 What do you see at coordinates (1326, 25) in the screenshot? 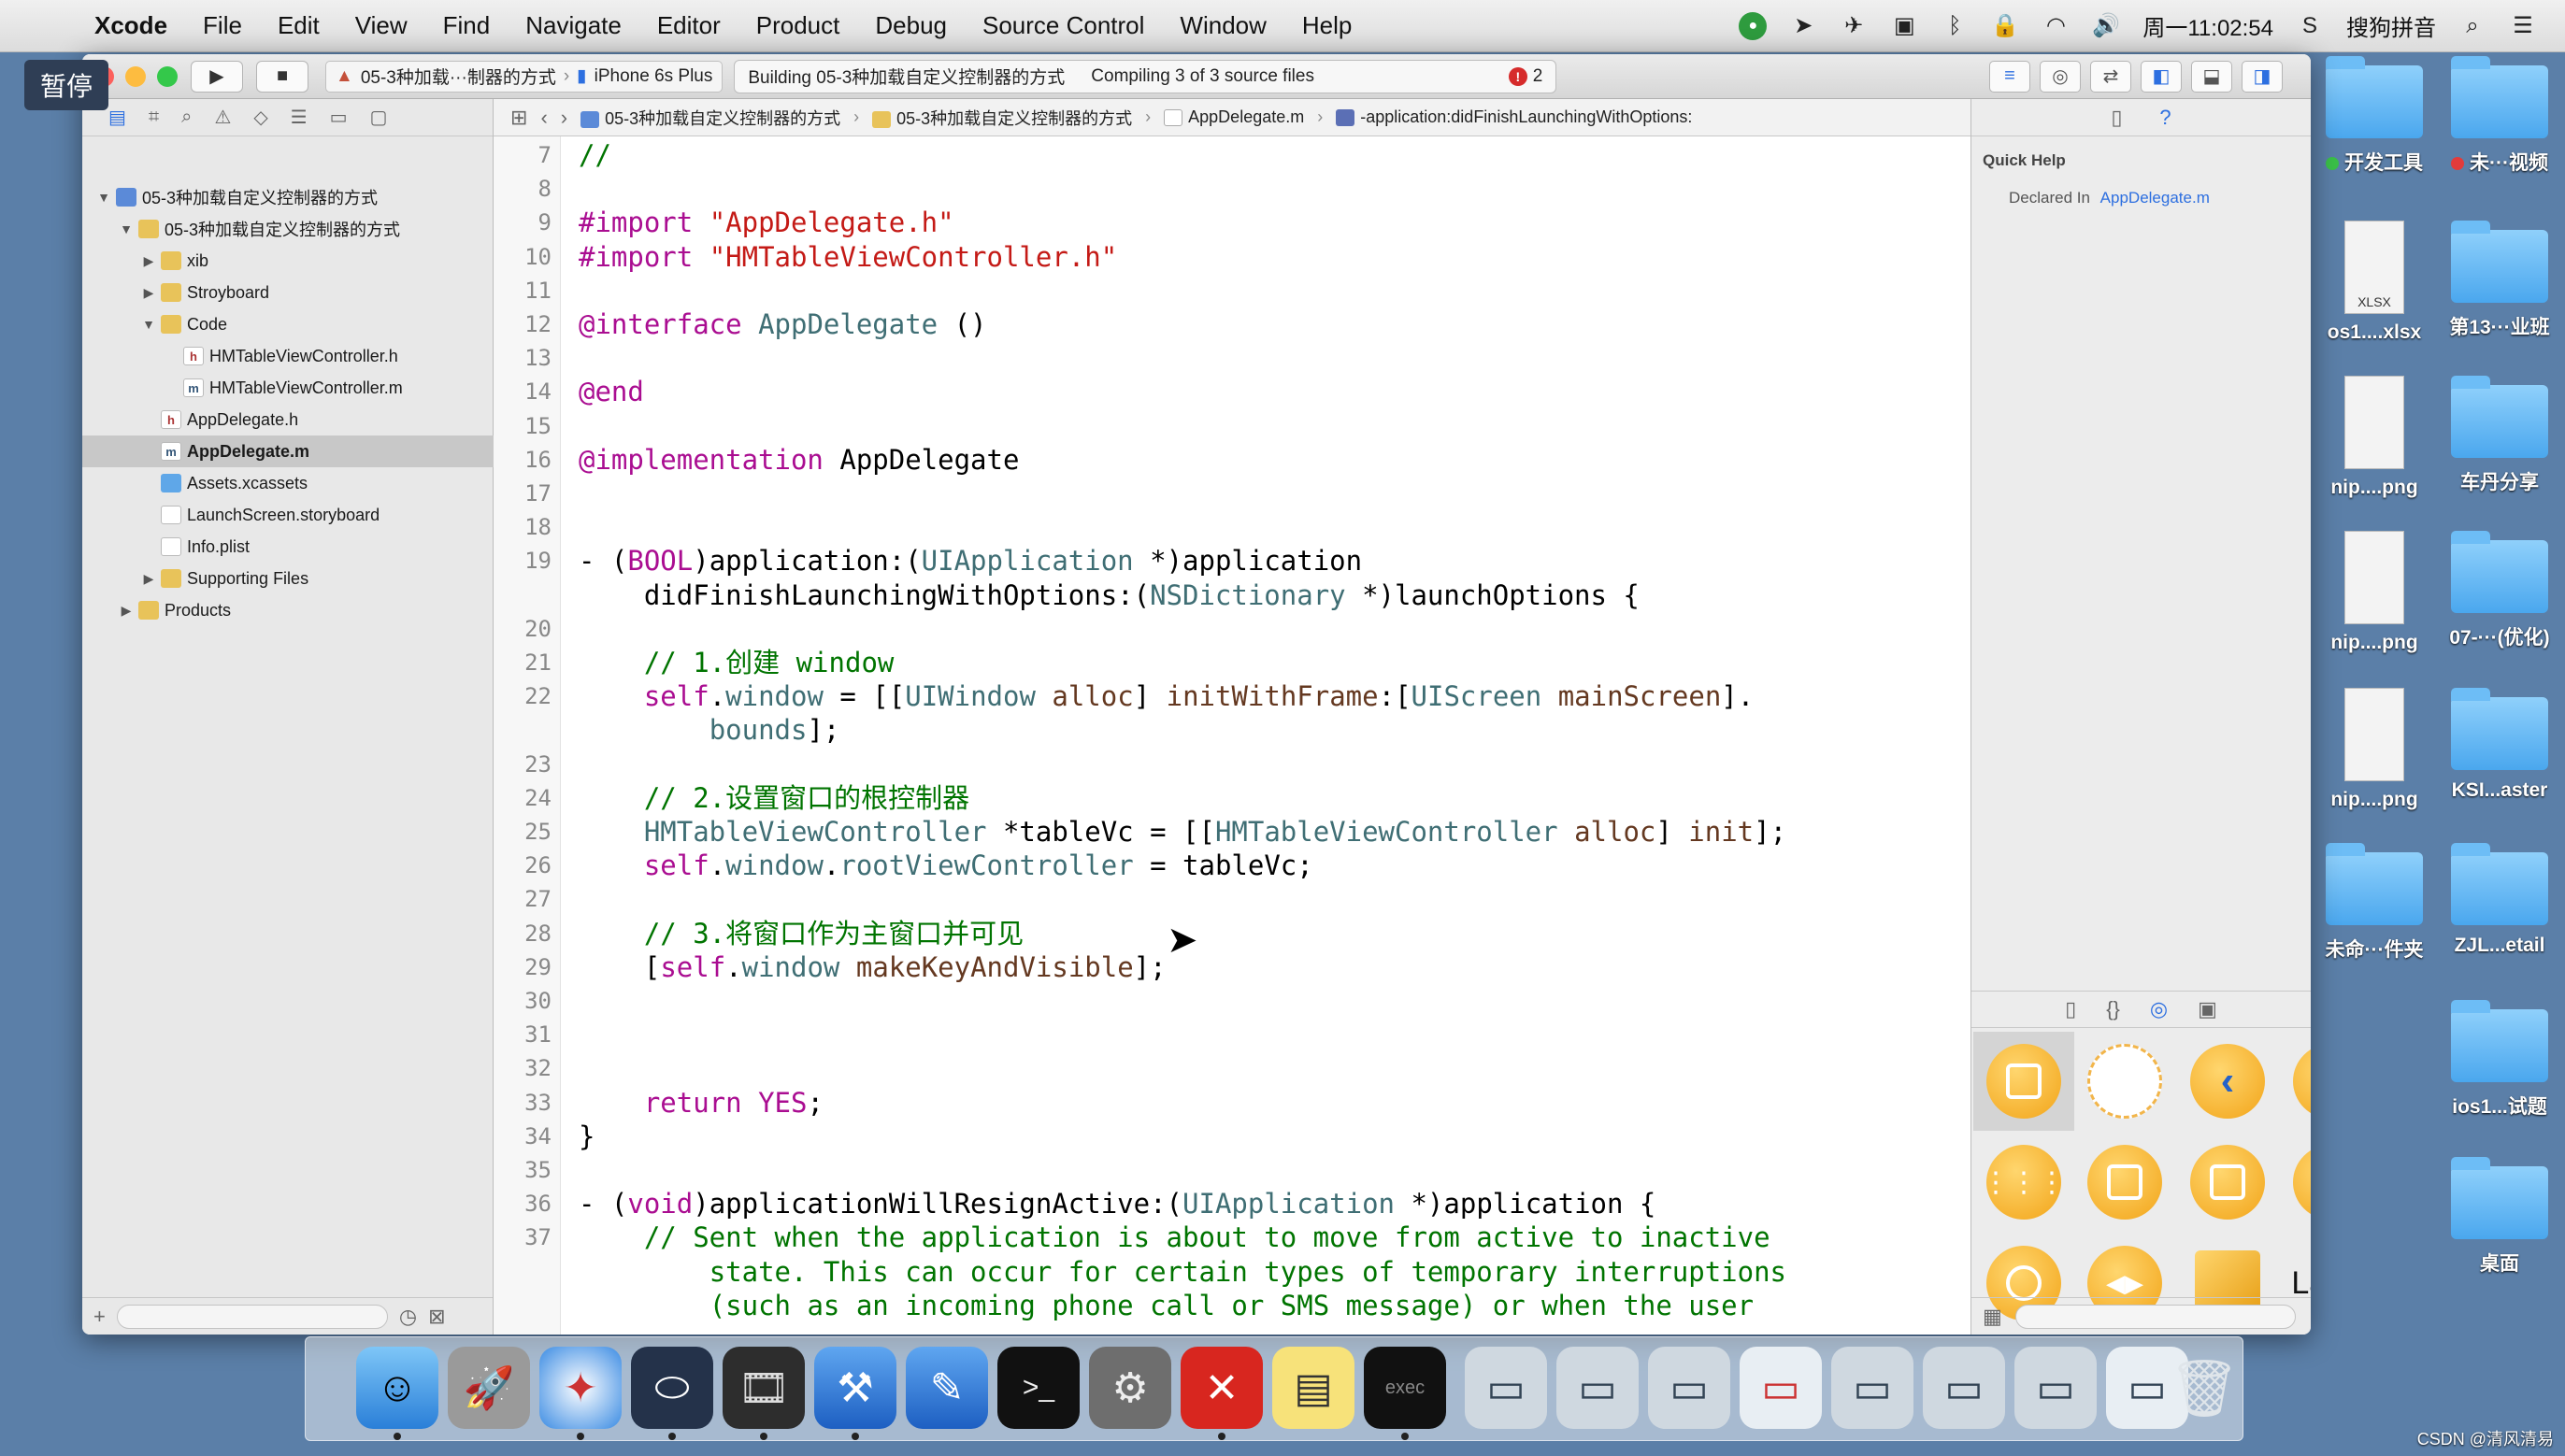
I see `menu-help: Help` at bounding box center [1326, 25].